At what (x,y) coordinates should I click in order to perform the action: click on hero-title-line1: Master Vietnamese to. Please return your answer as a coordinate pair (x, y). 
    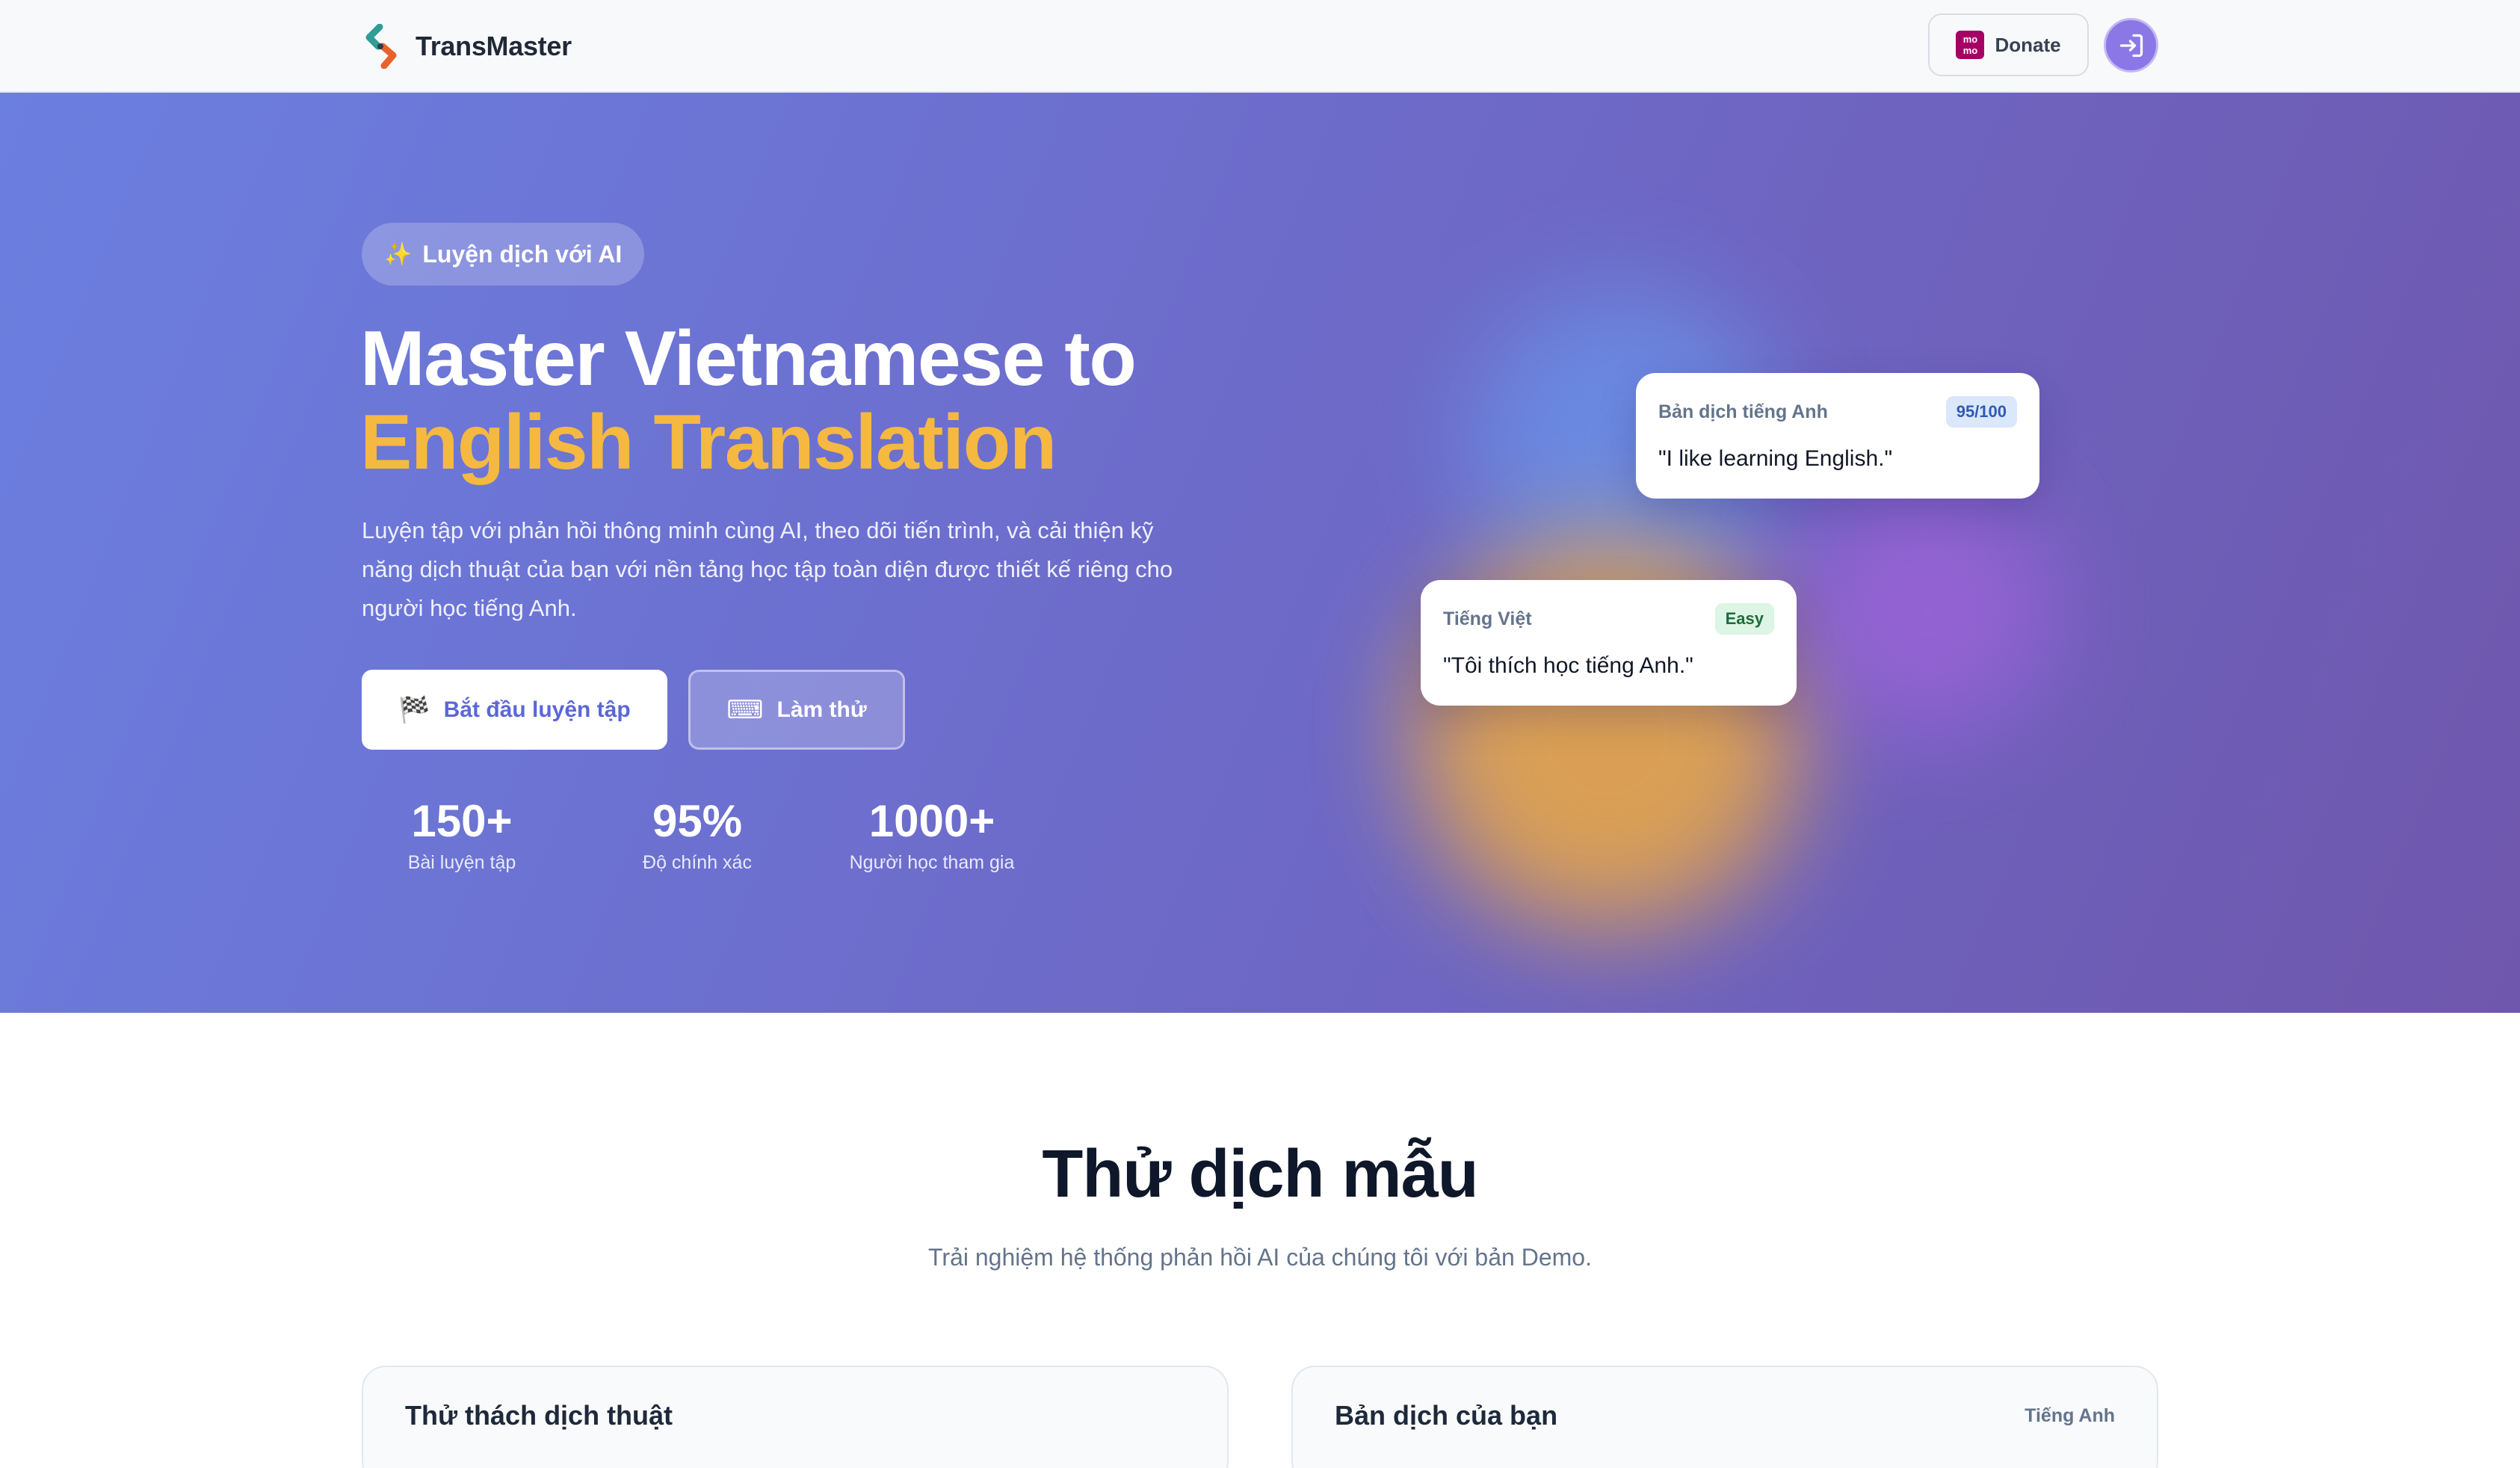
    Looking at the image, I should click on (748, 358).